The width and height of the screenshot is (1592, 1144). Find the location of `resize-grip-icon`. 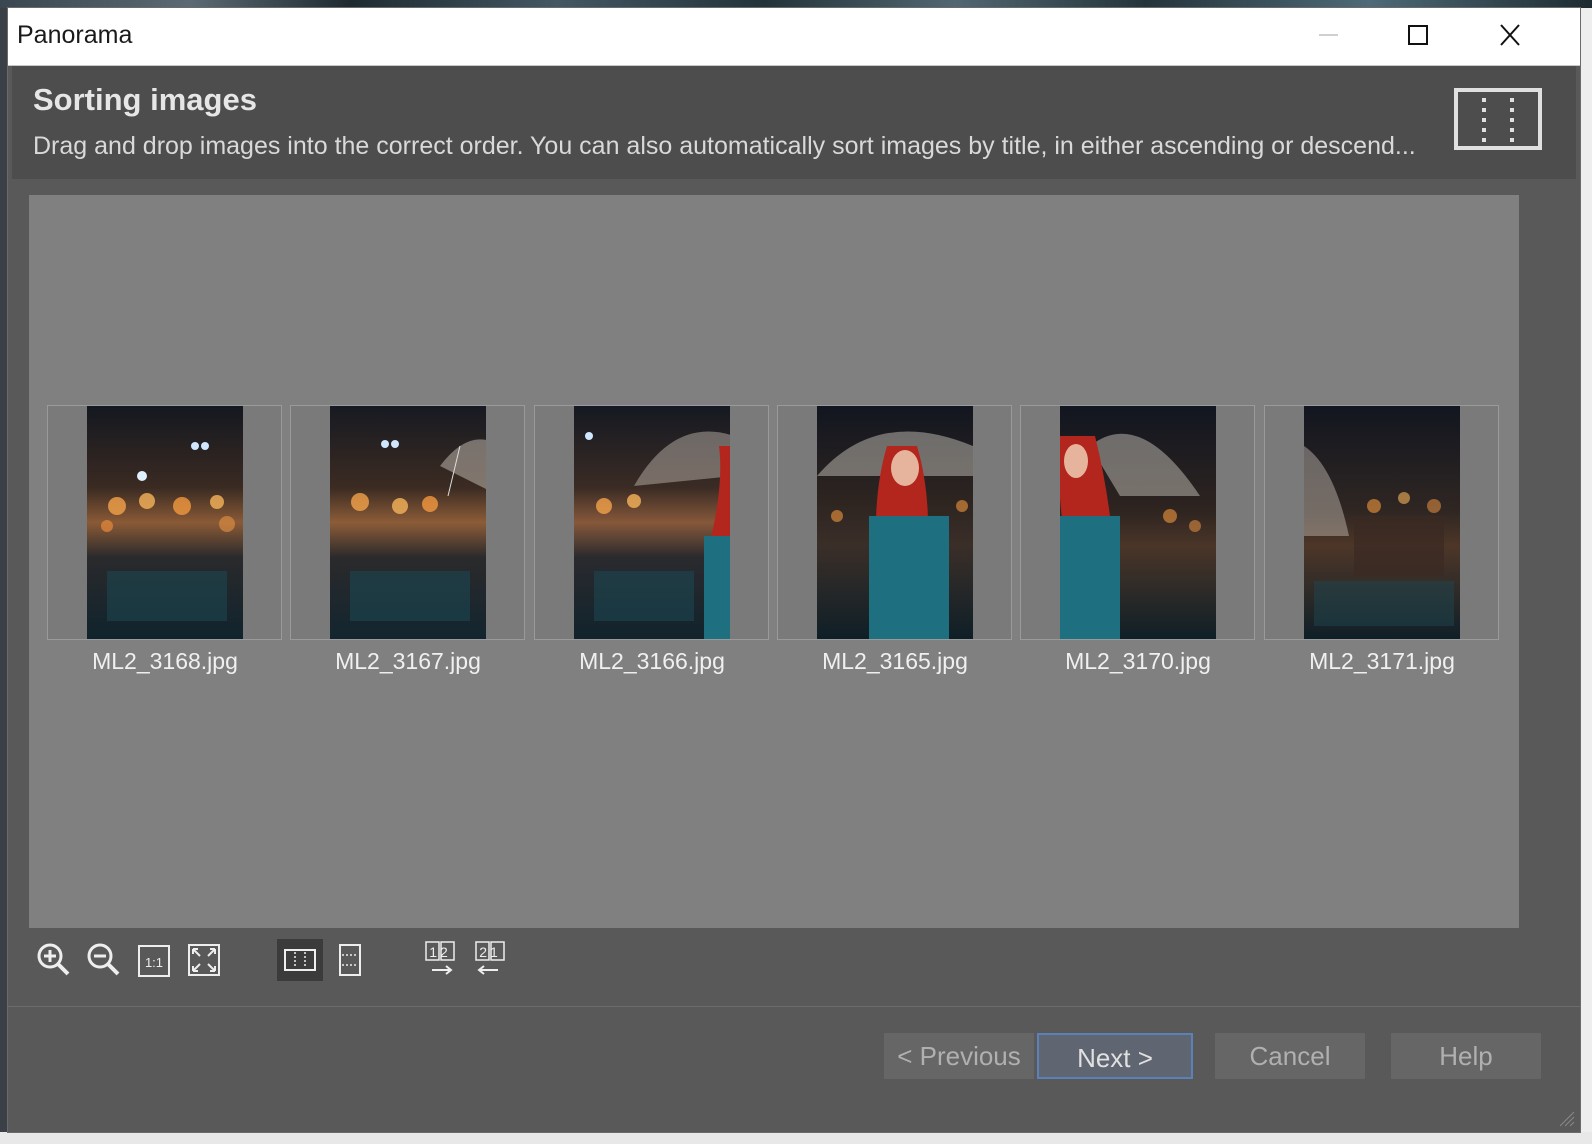

resize-grip-icon is located at coordinates (1566, 1118).